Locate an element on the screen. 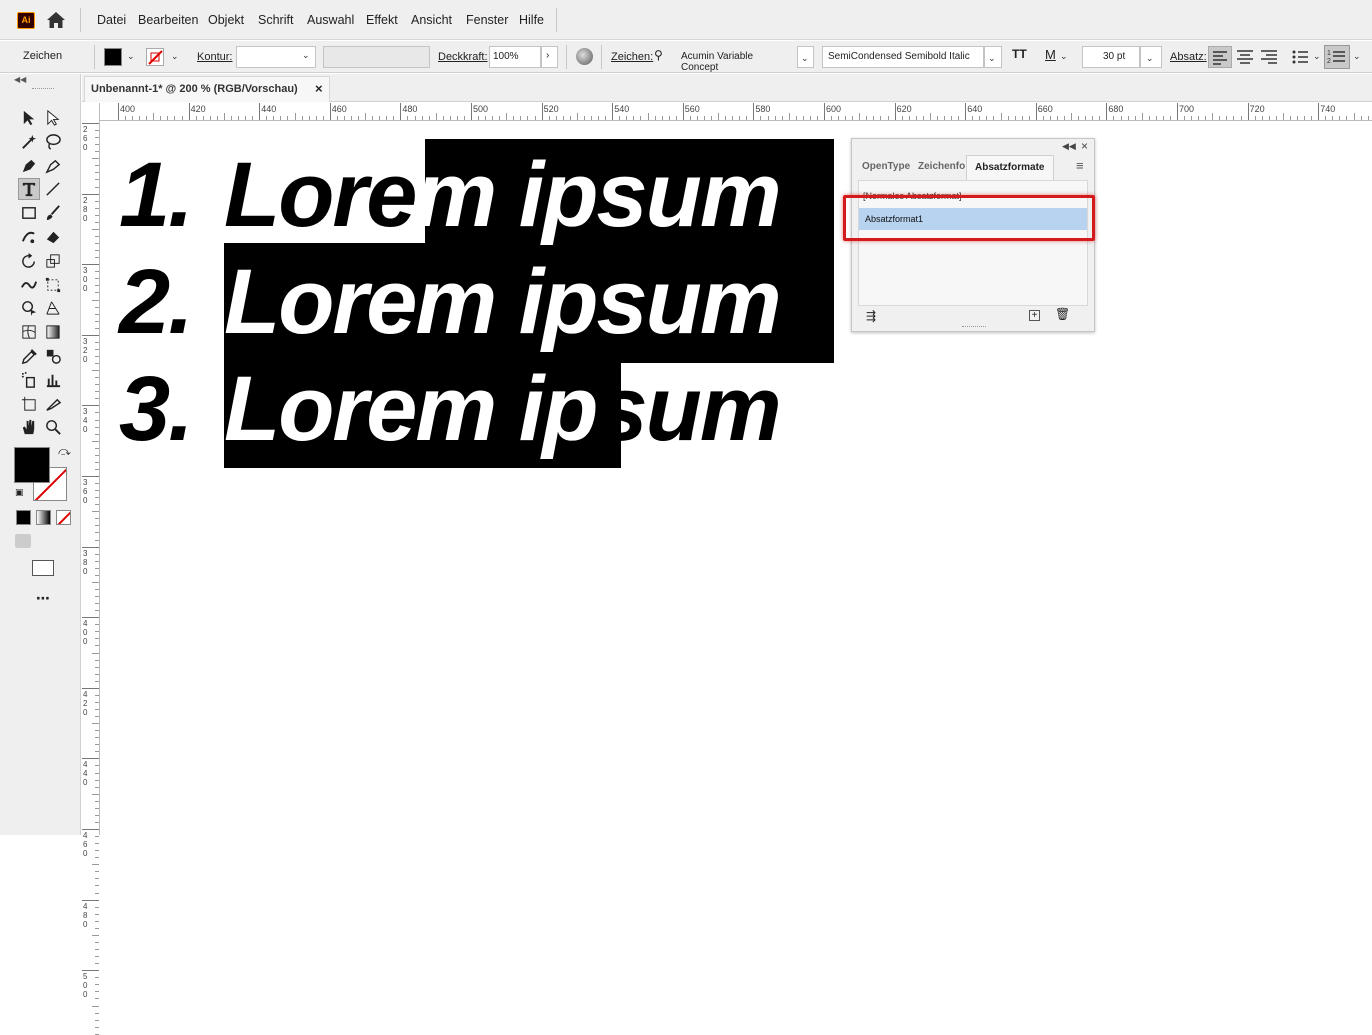 This screenshot has width=1372, height=1035. align-right-icon is located at coordinates (1269, 57).